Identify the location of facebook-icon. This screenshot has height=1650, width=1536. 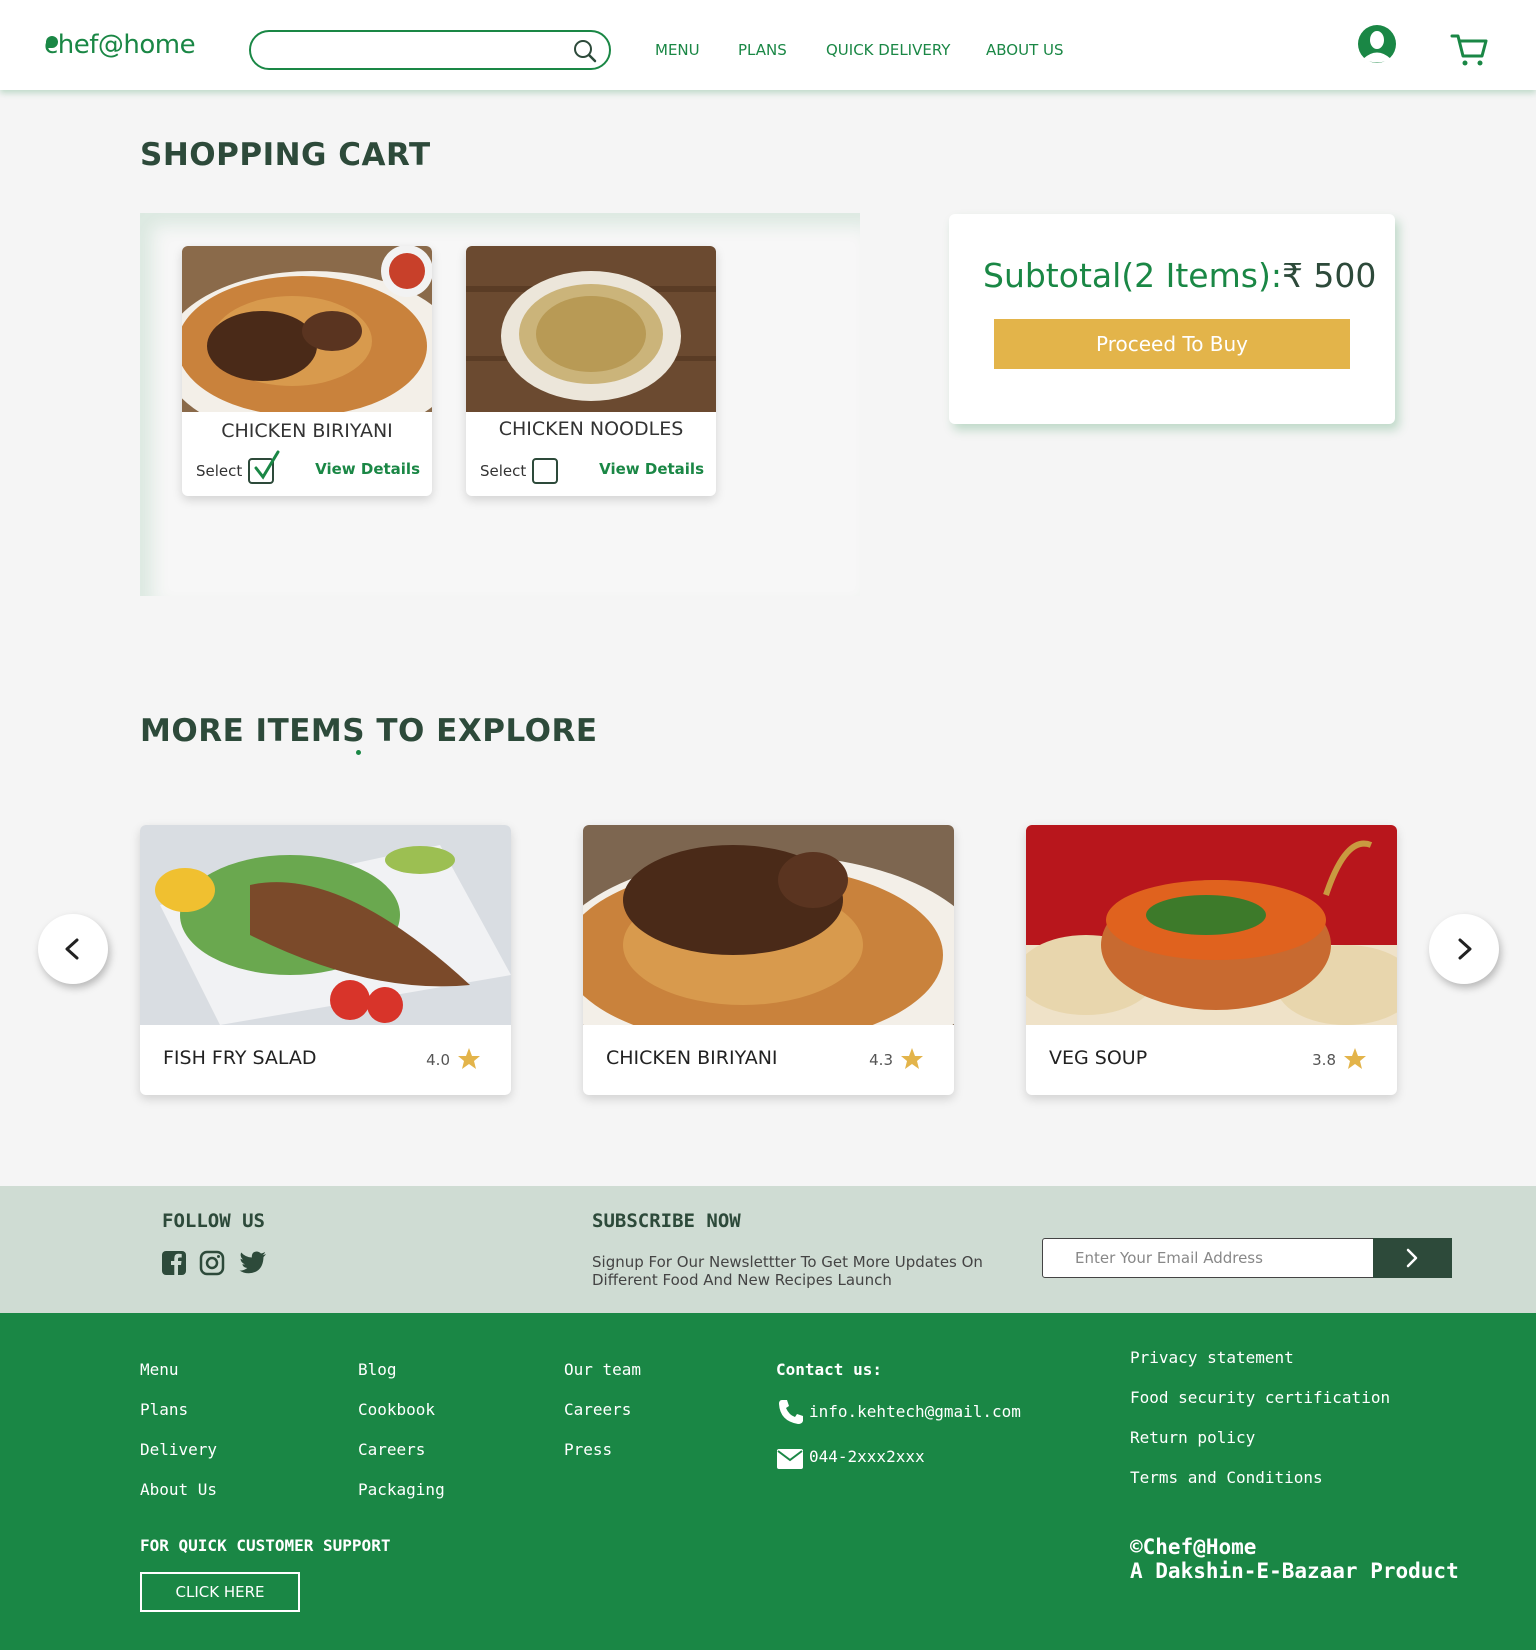
(174, 1263).